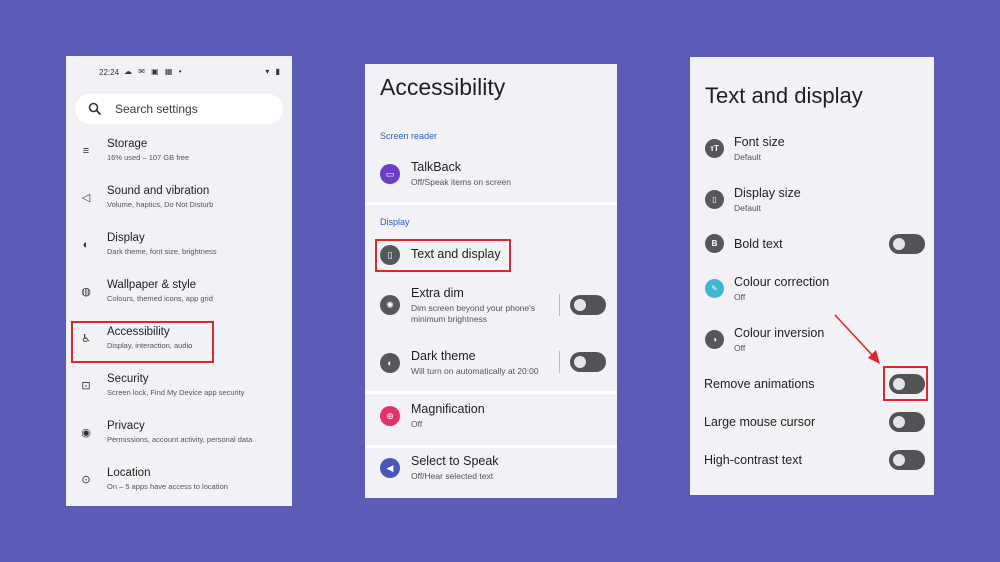 The height and width of the screenshot is (562, 1000). Describe the element at coordinates (857, 339) in the screenshot. I see `red-arrow-annotation` at that location.